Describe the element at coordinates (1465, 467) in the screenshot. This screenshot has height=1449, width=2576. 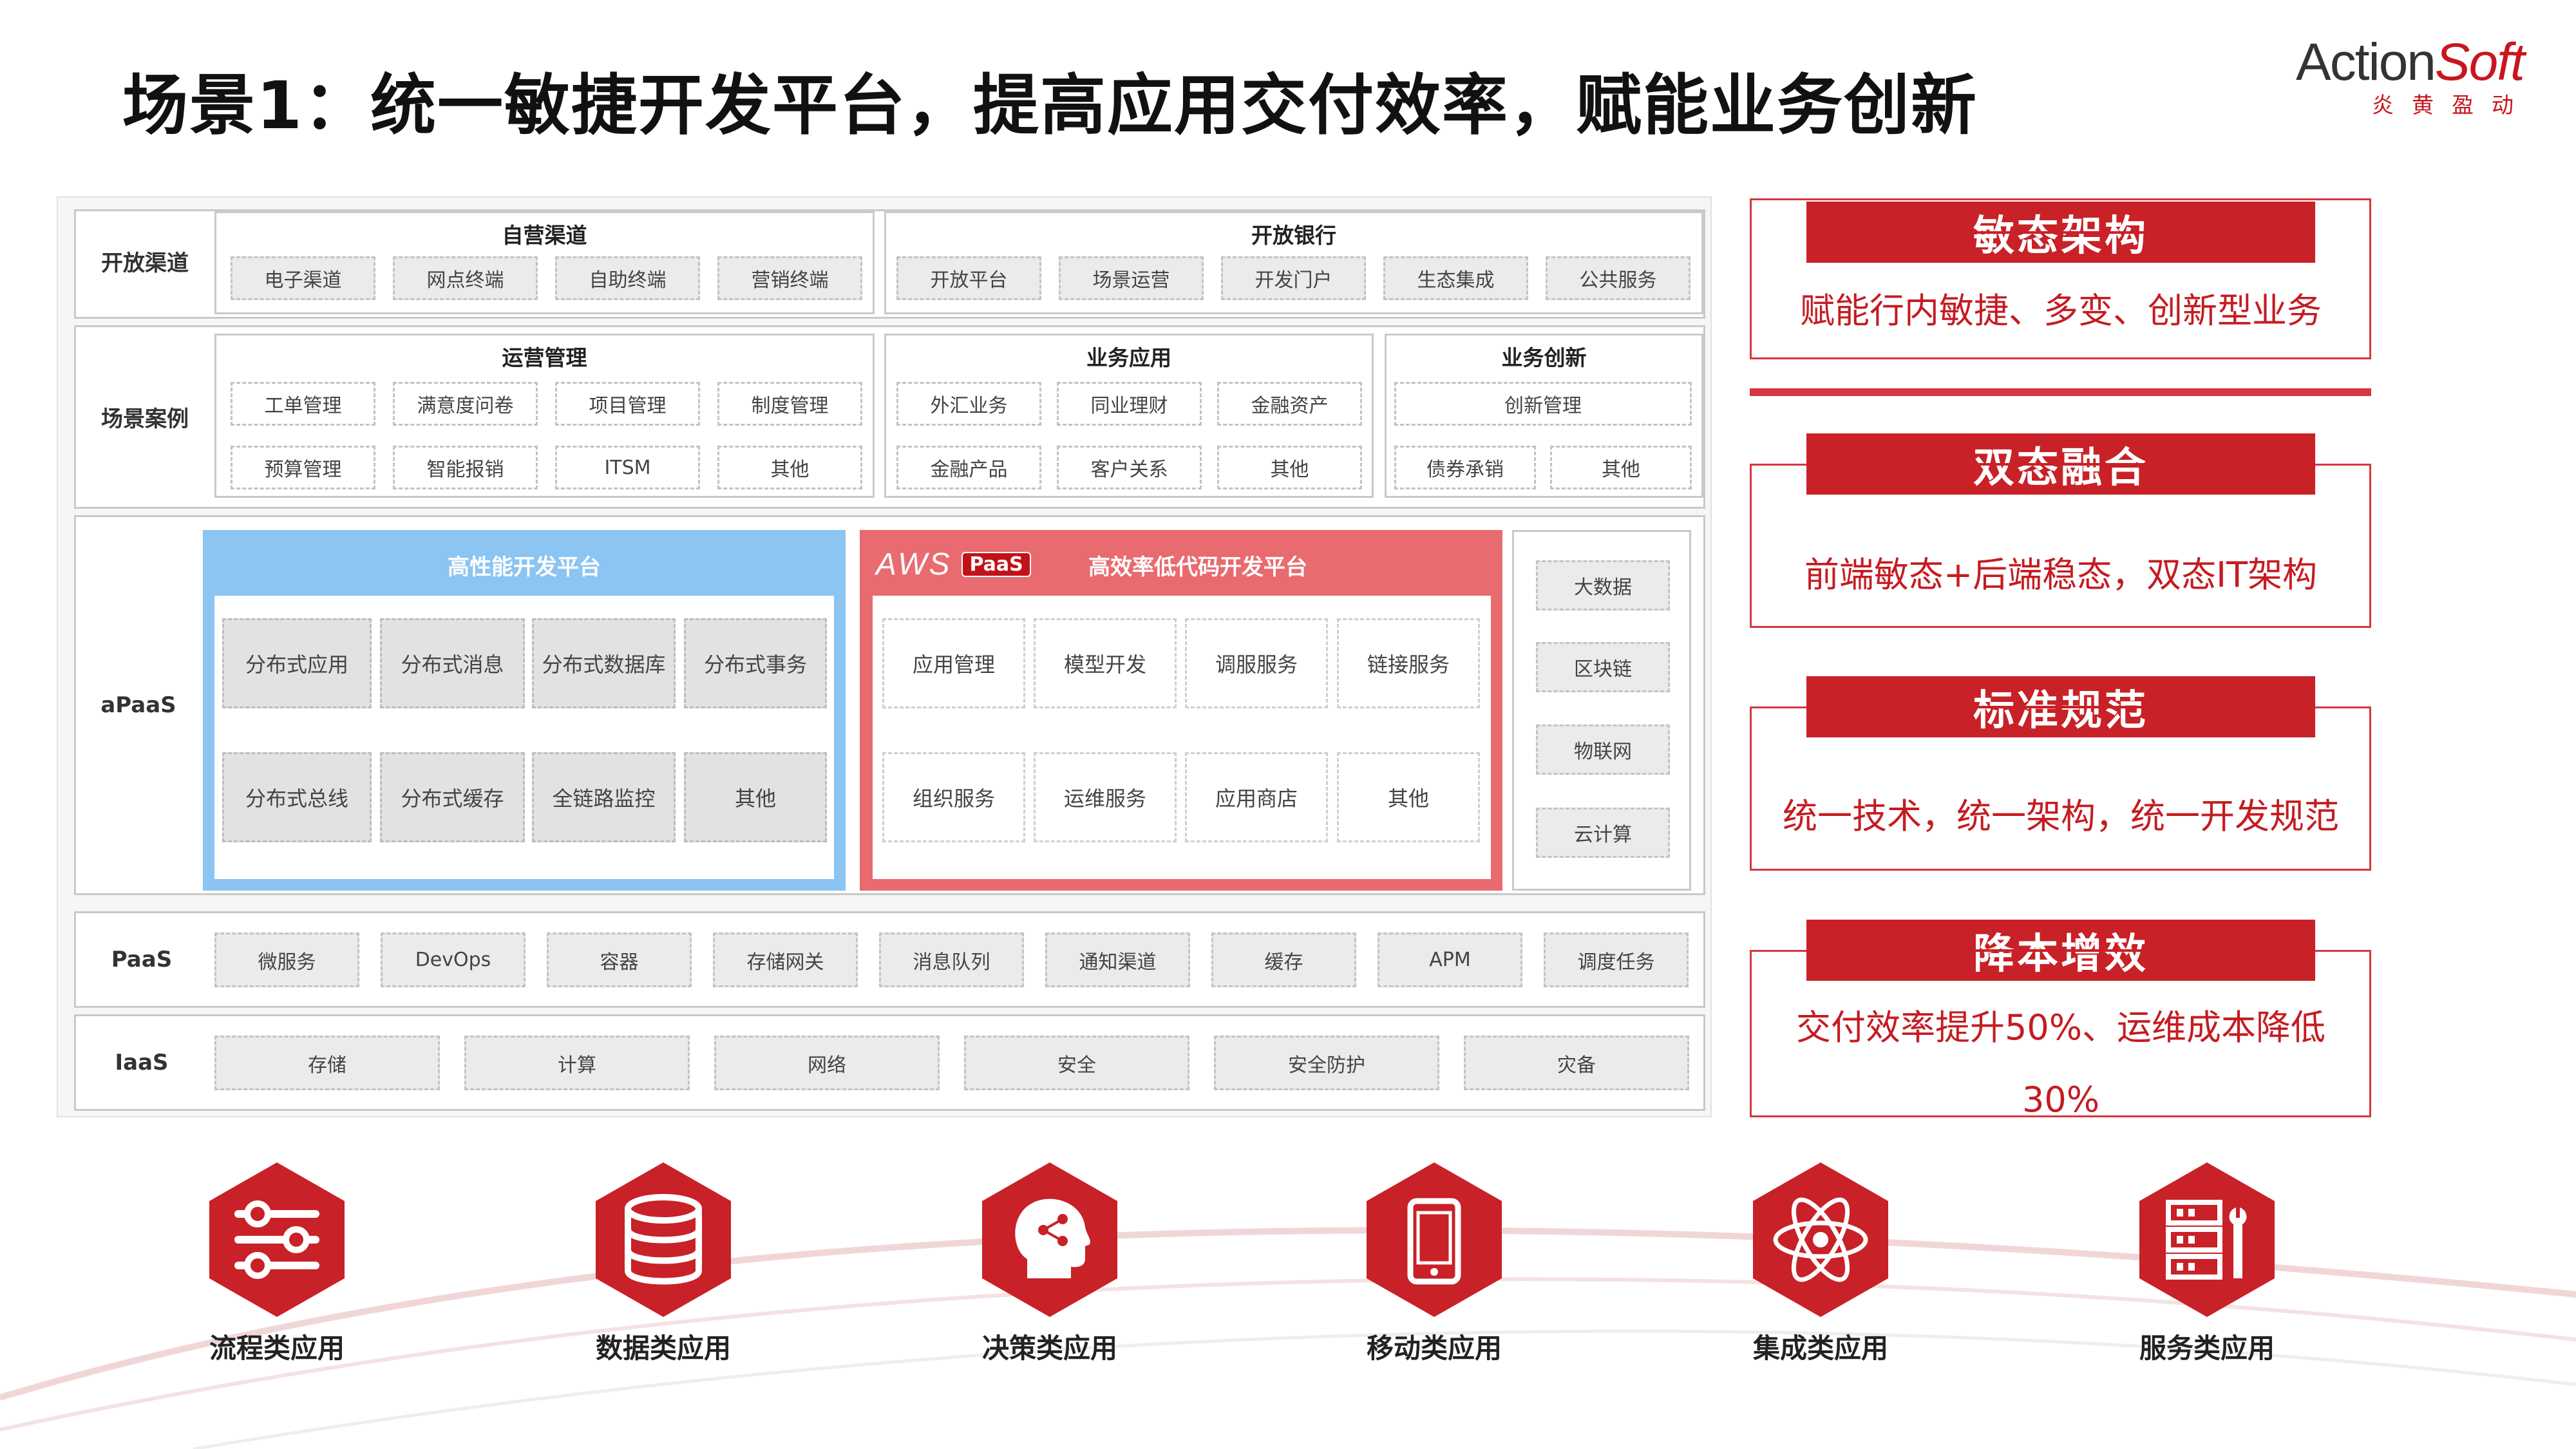
I see `cell-item: 债券承销` at that location.